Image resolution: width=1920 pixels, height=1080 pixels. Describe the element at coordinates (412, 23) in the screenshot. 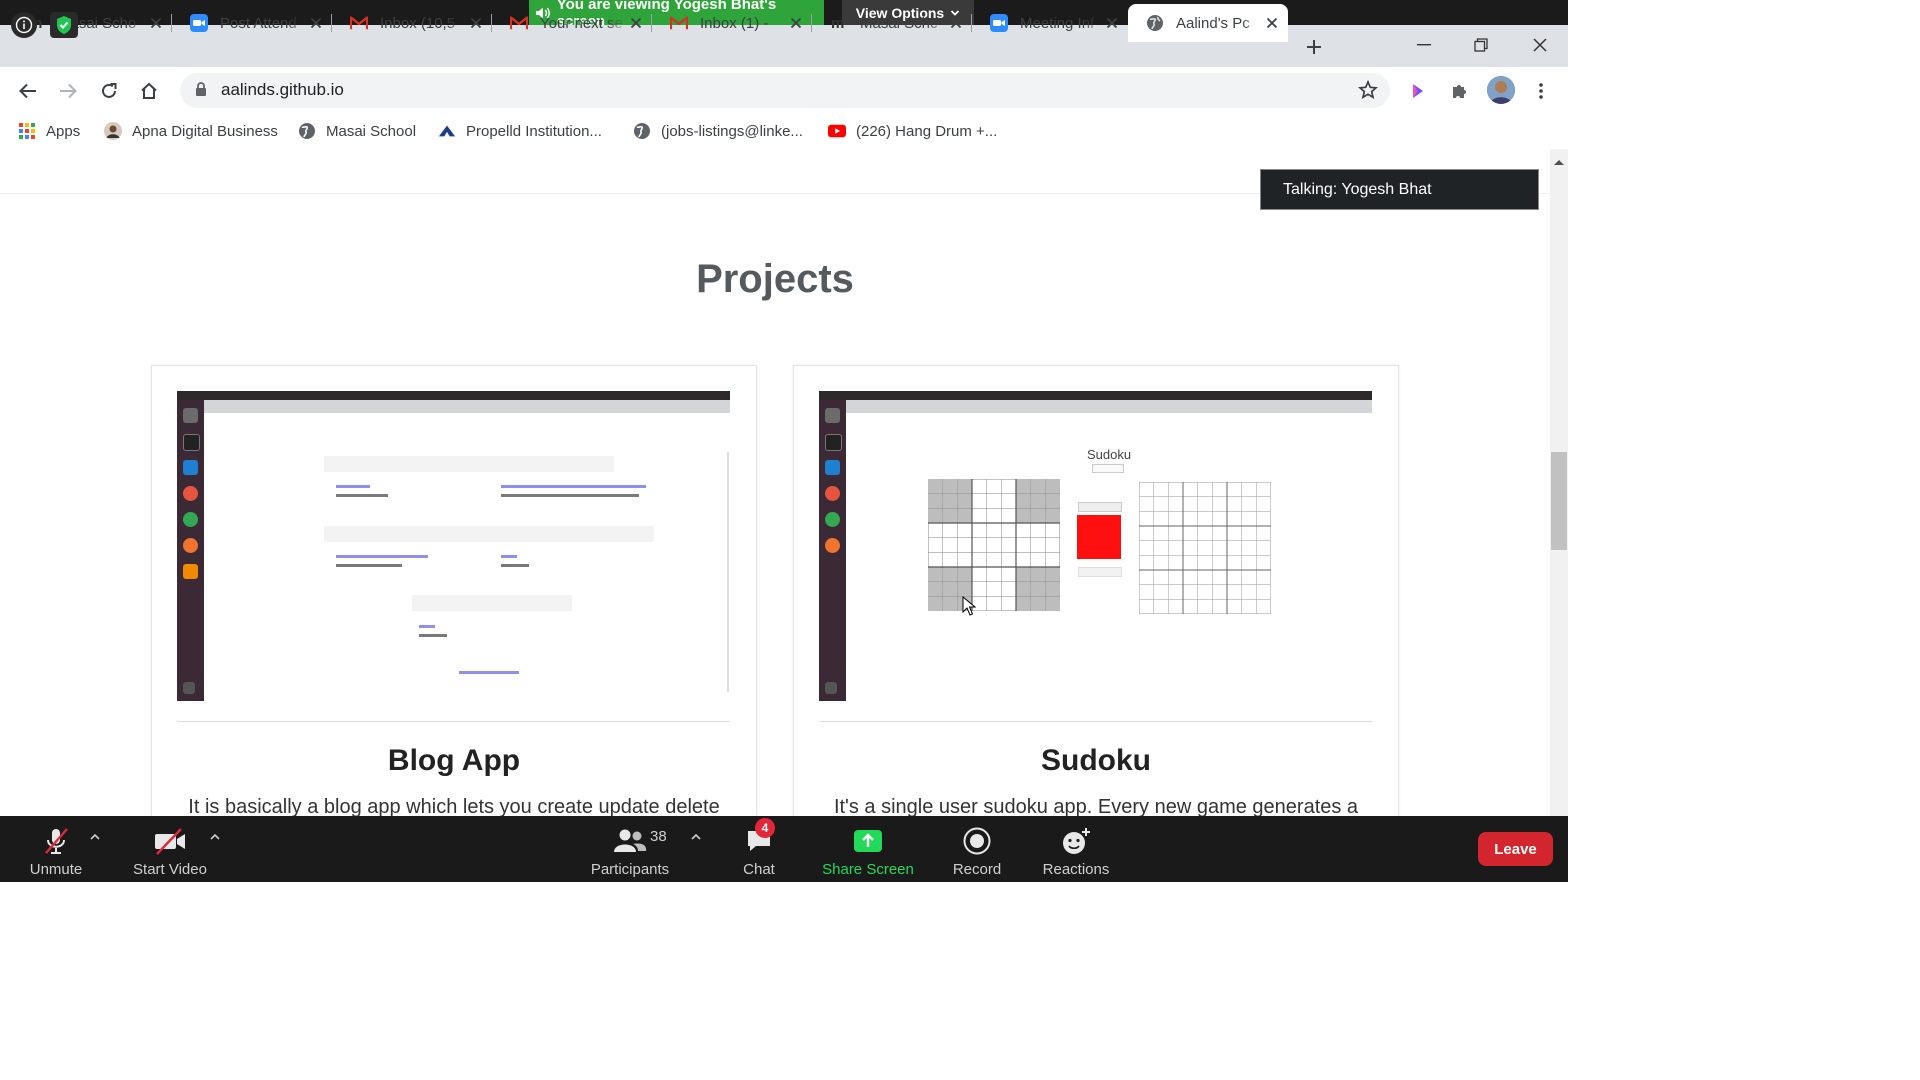

I see `browser-tab: Inbox (10,5` at that location.